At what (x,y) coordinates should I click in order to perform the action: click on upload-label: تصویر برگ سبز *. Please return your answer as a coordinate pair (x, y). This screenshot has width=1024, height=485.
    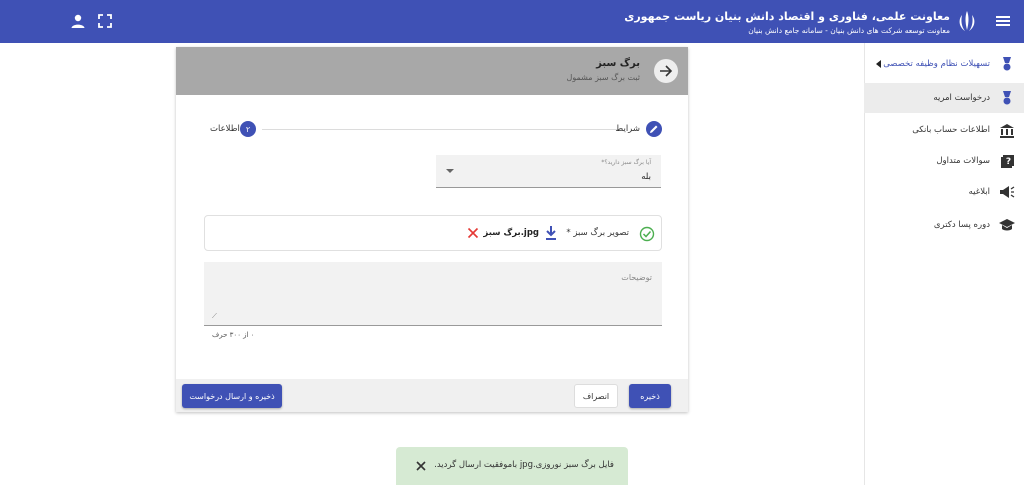
    Looking at the image, I should click on (597, 233).